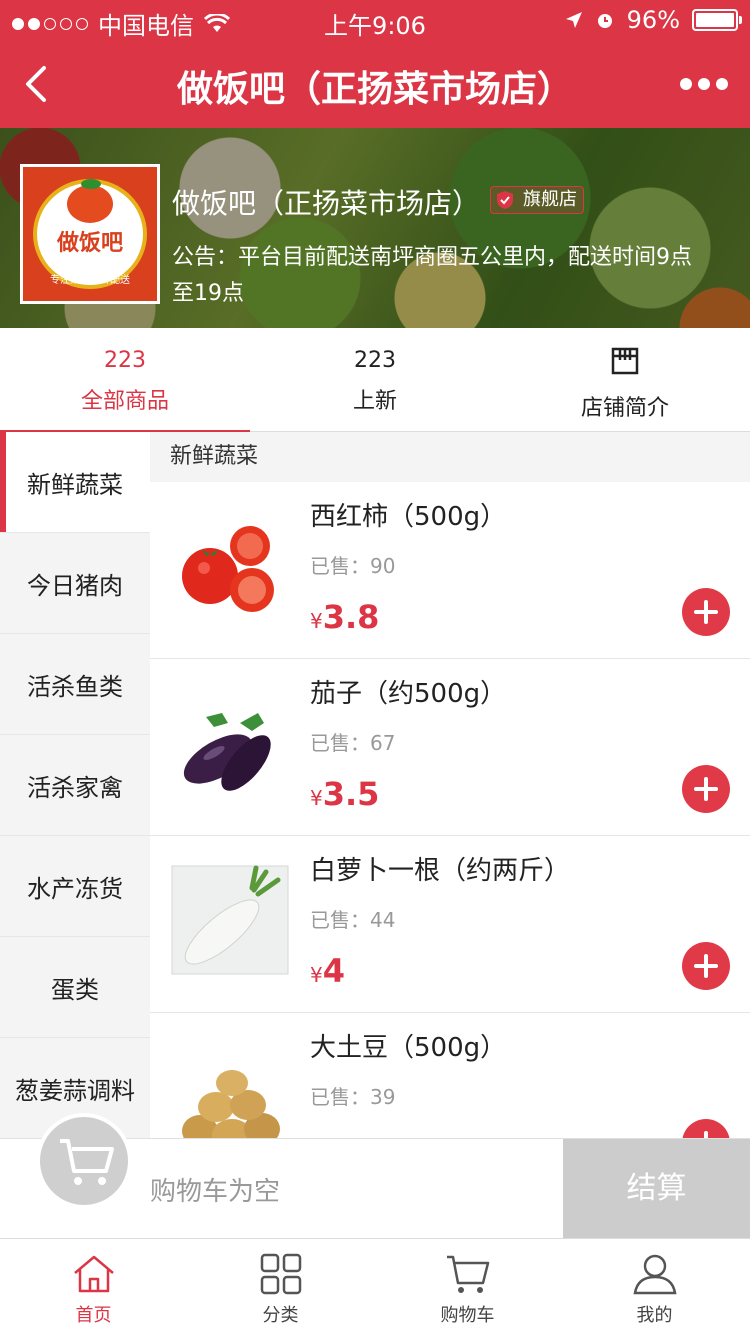 The width and height of the screenshot is (750, 1334). Describe the element at coordinates (440, 871) in the screenshot. I see `product-name: 白萝卜一根（约两斤）` at that location.